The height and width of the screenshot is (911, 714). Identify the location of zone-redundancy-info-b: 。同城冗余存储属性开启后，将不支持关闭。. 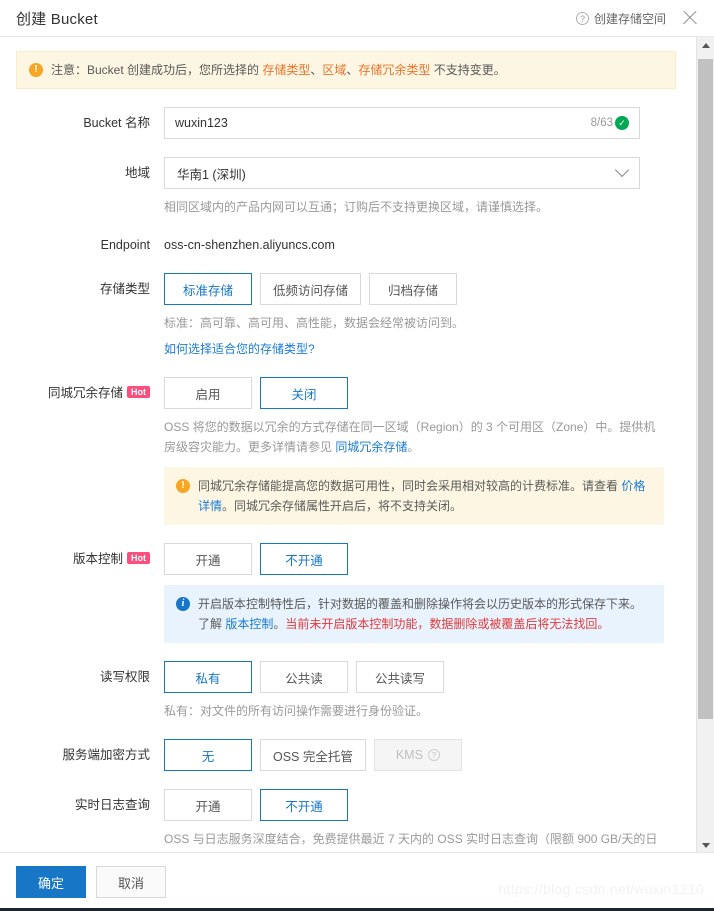
(342, 506).